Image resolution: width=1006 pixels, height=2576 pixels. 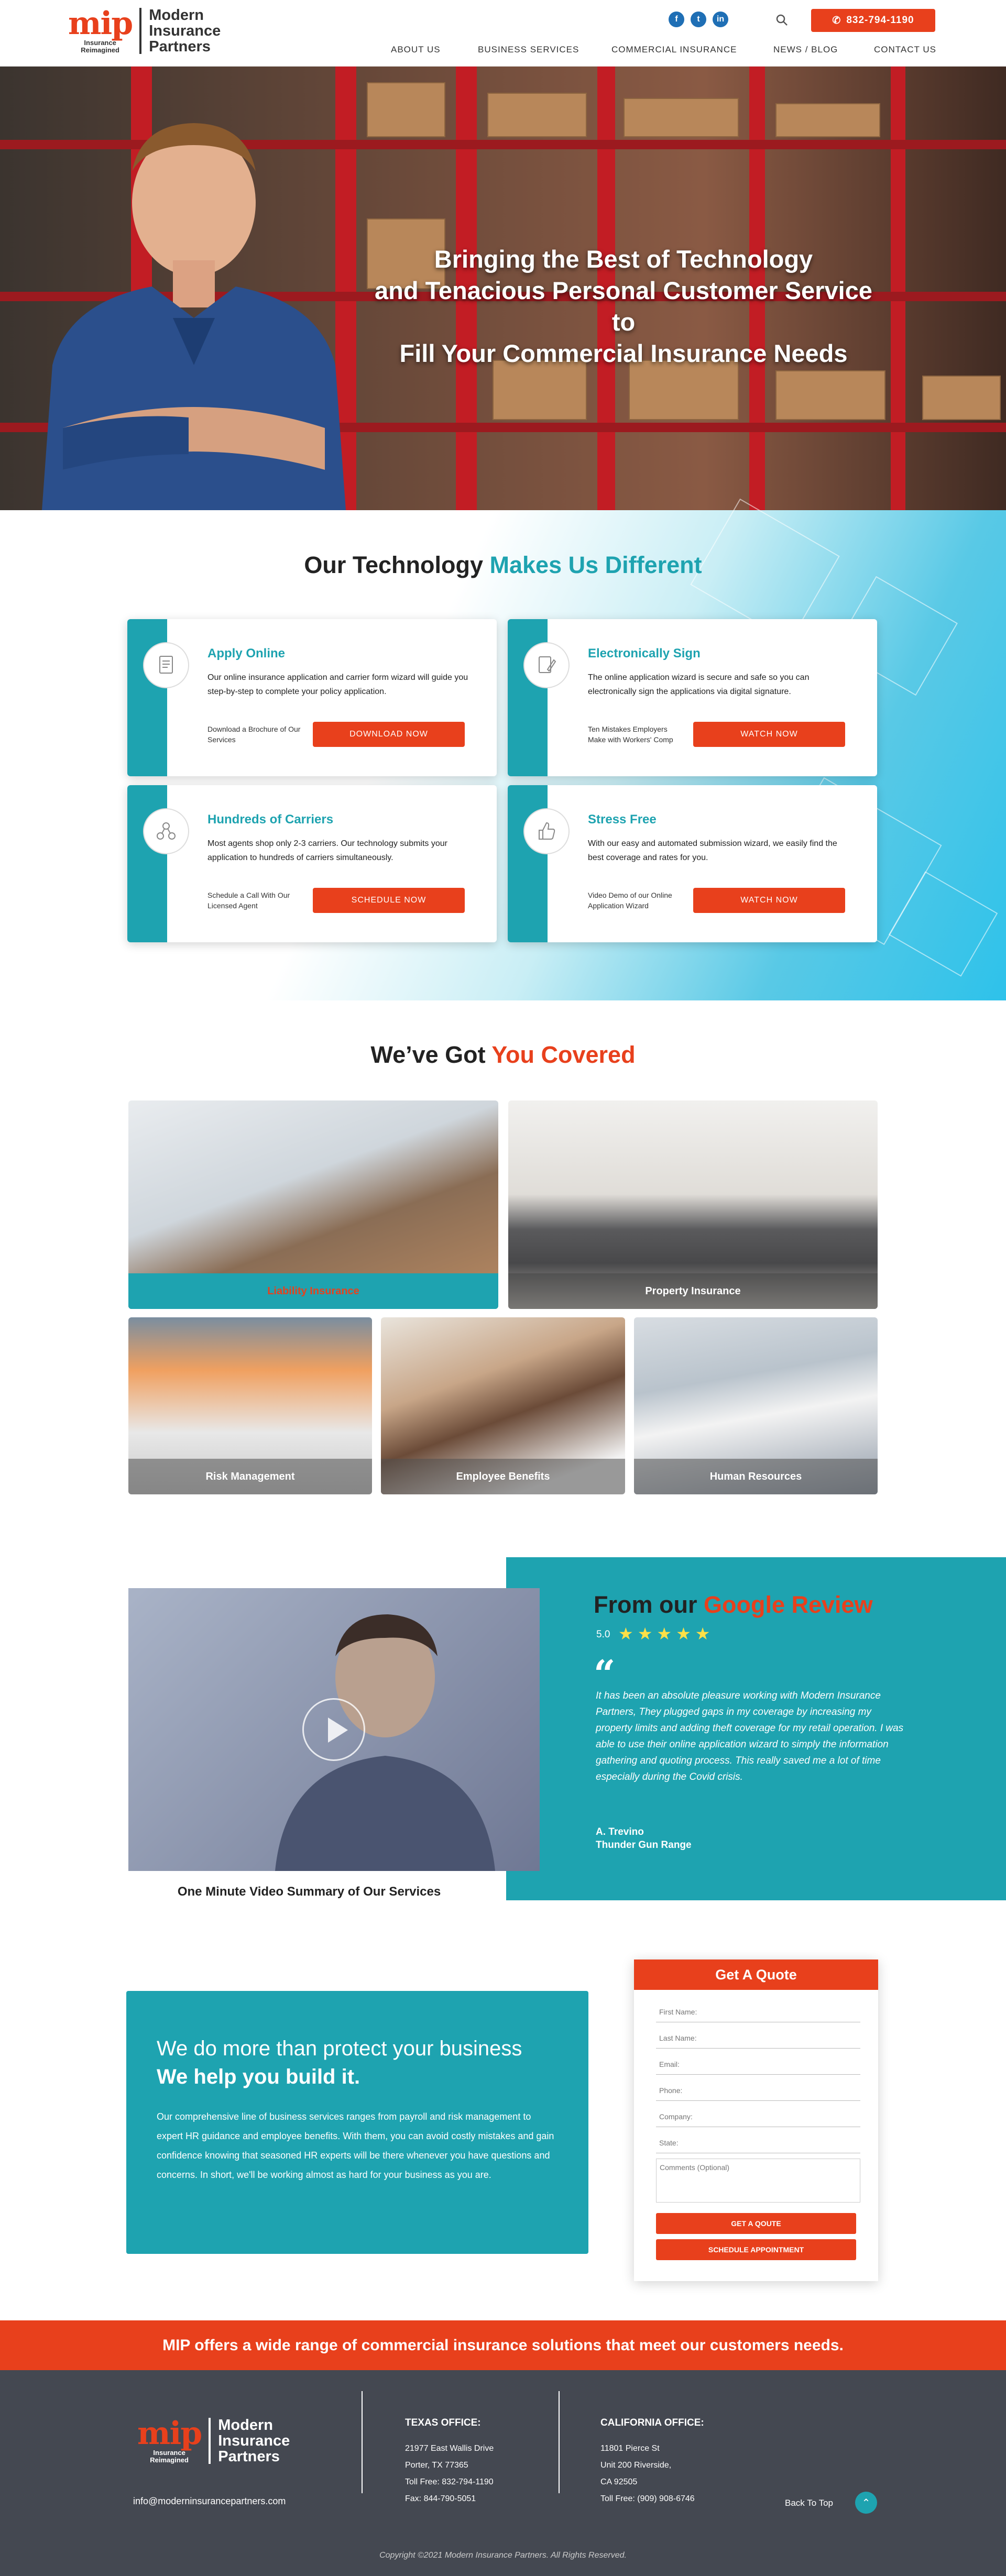 I want to click on title-accent-text: You Covered, so click(x=563, y=1054).